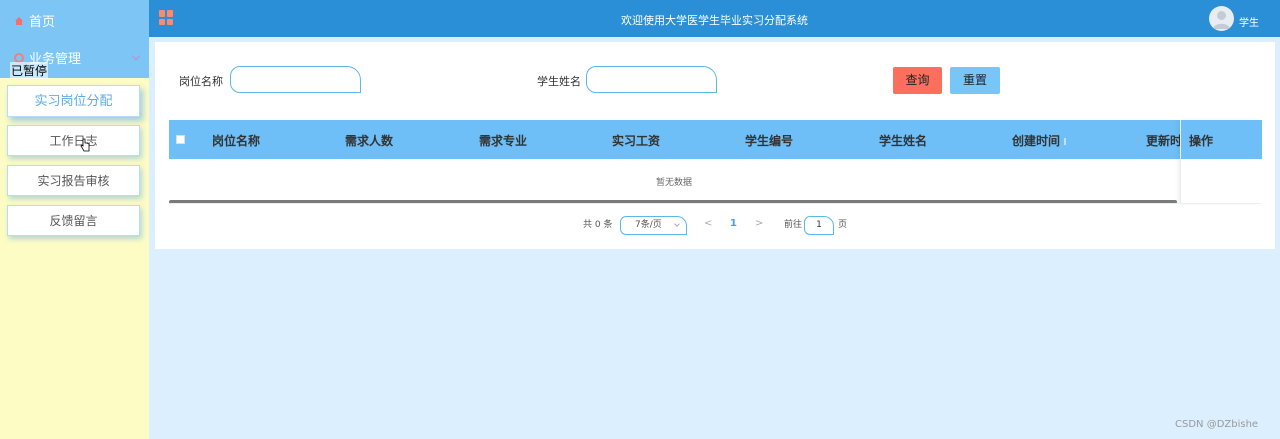 The height and width of the screenshot is (439, 1280). I want to click on goto-page-input: 1, so click(819, 225).